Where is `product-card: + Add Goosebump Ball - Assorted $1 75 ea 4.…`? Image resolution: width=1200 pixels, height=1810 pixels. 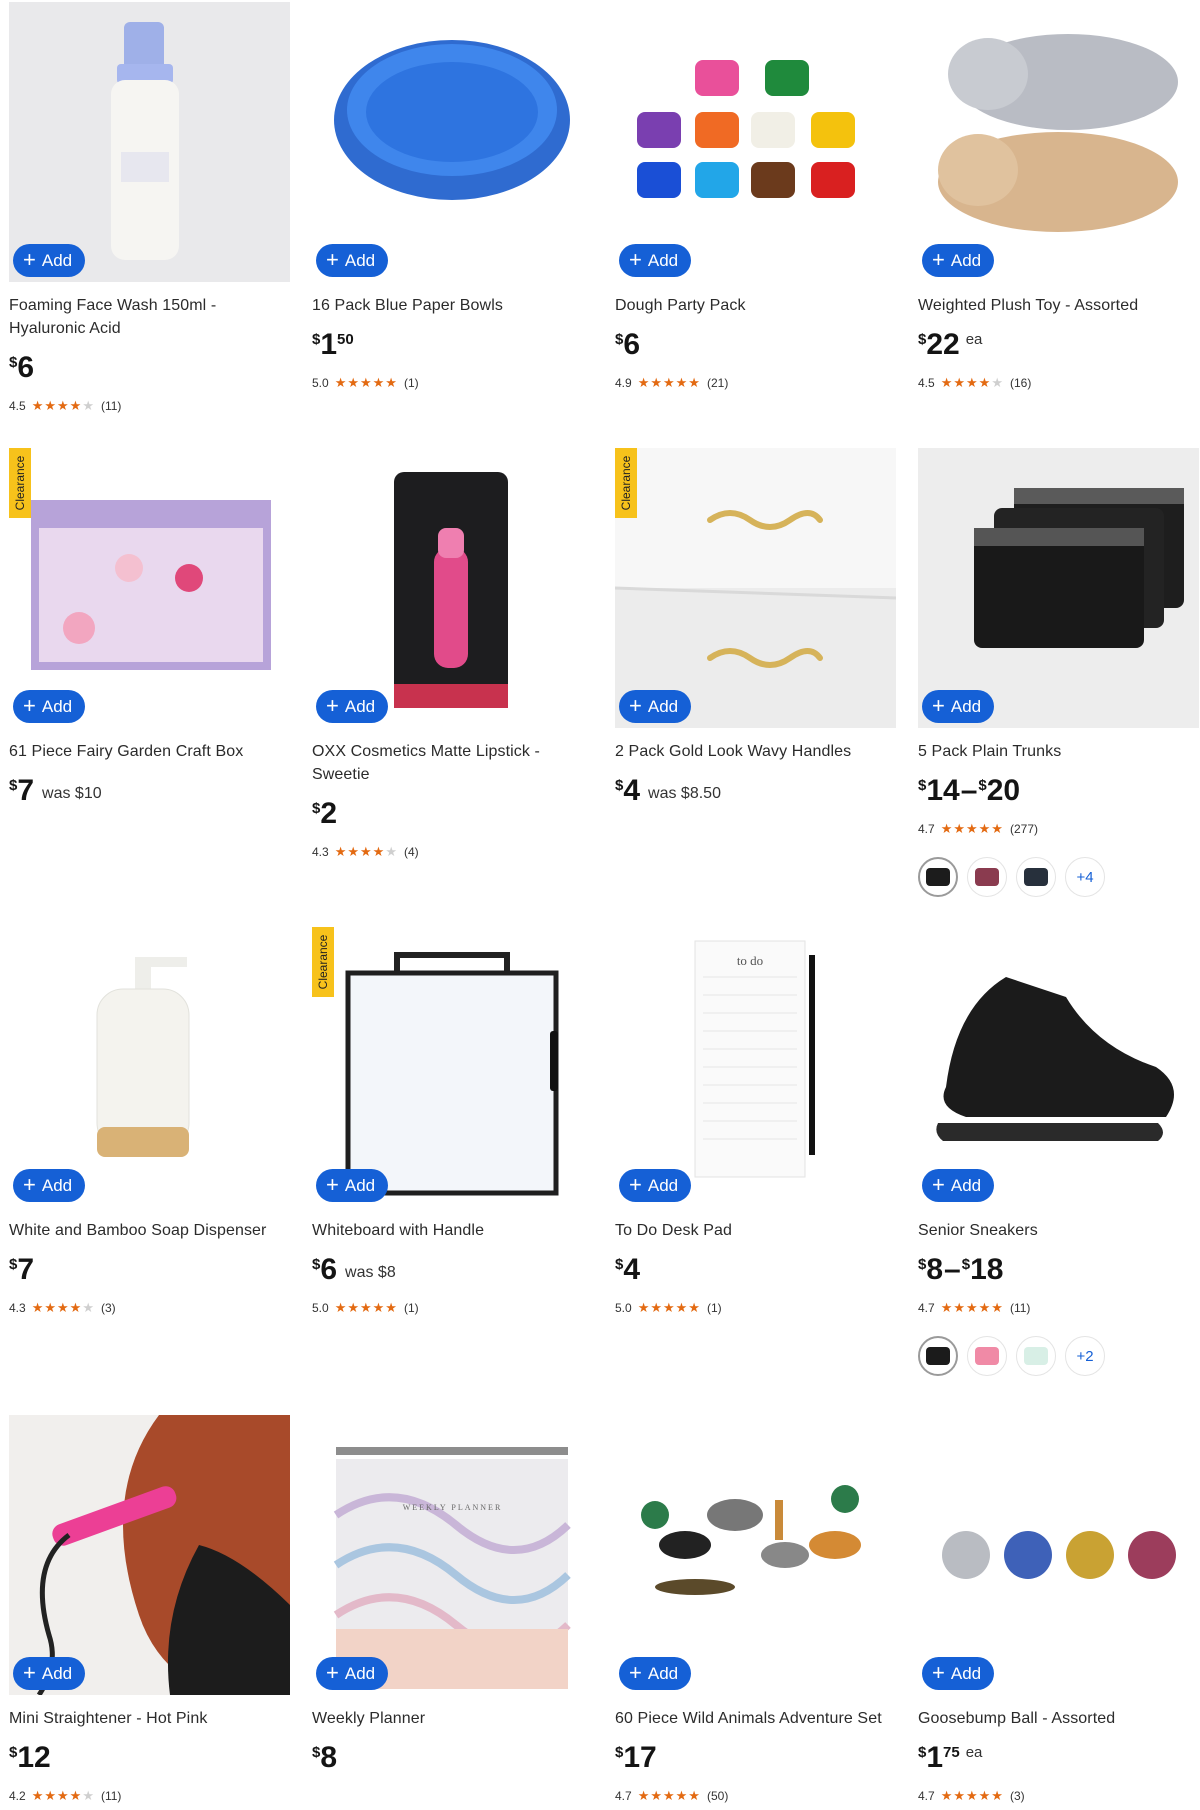 product-card: + Add Goosebump Ball - Assorted $1 75 ea 4.… is located at coordinates (1058, 1609).